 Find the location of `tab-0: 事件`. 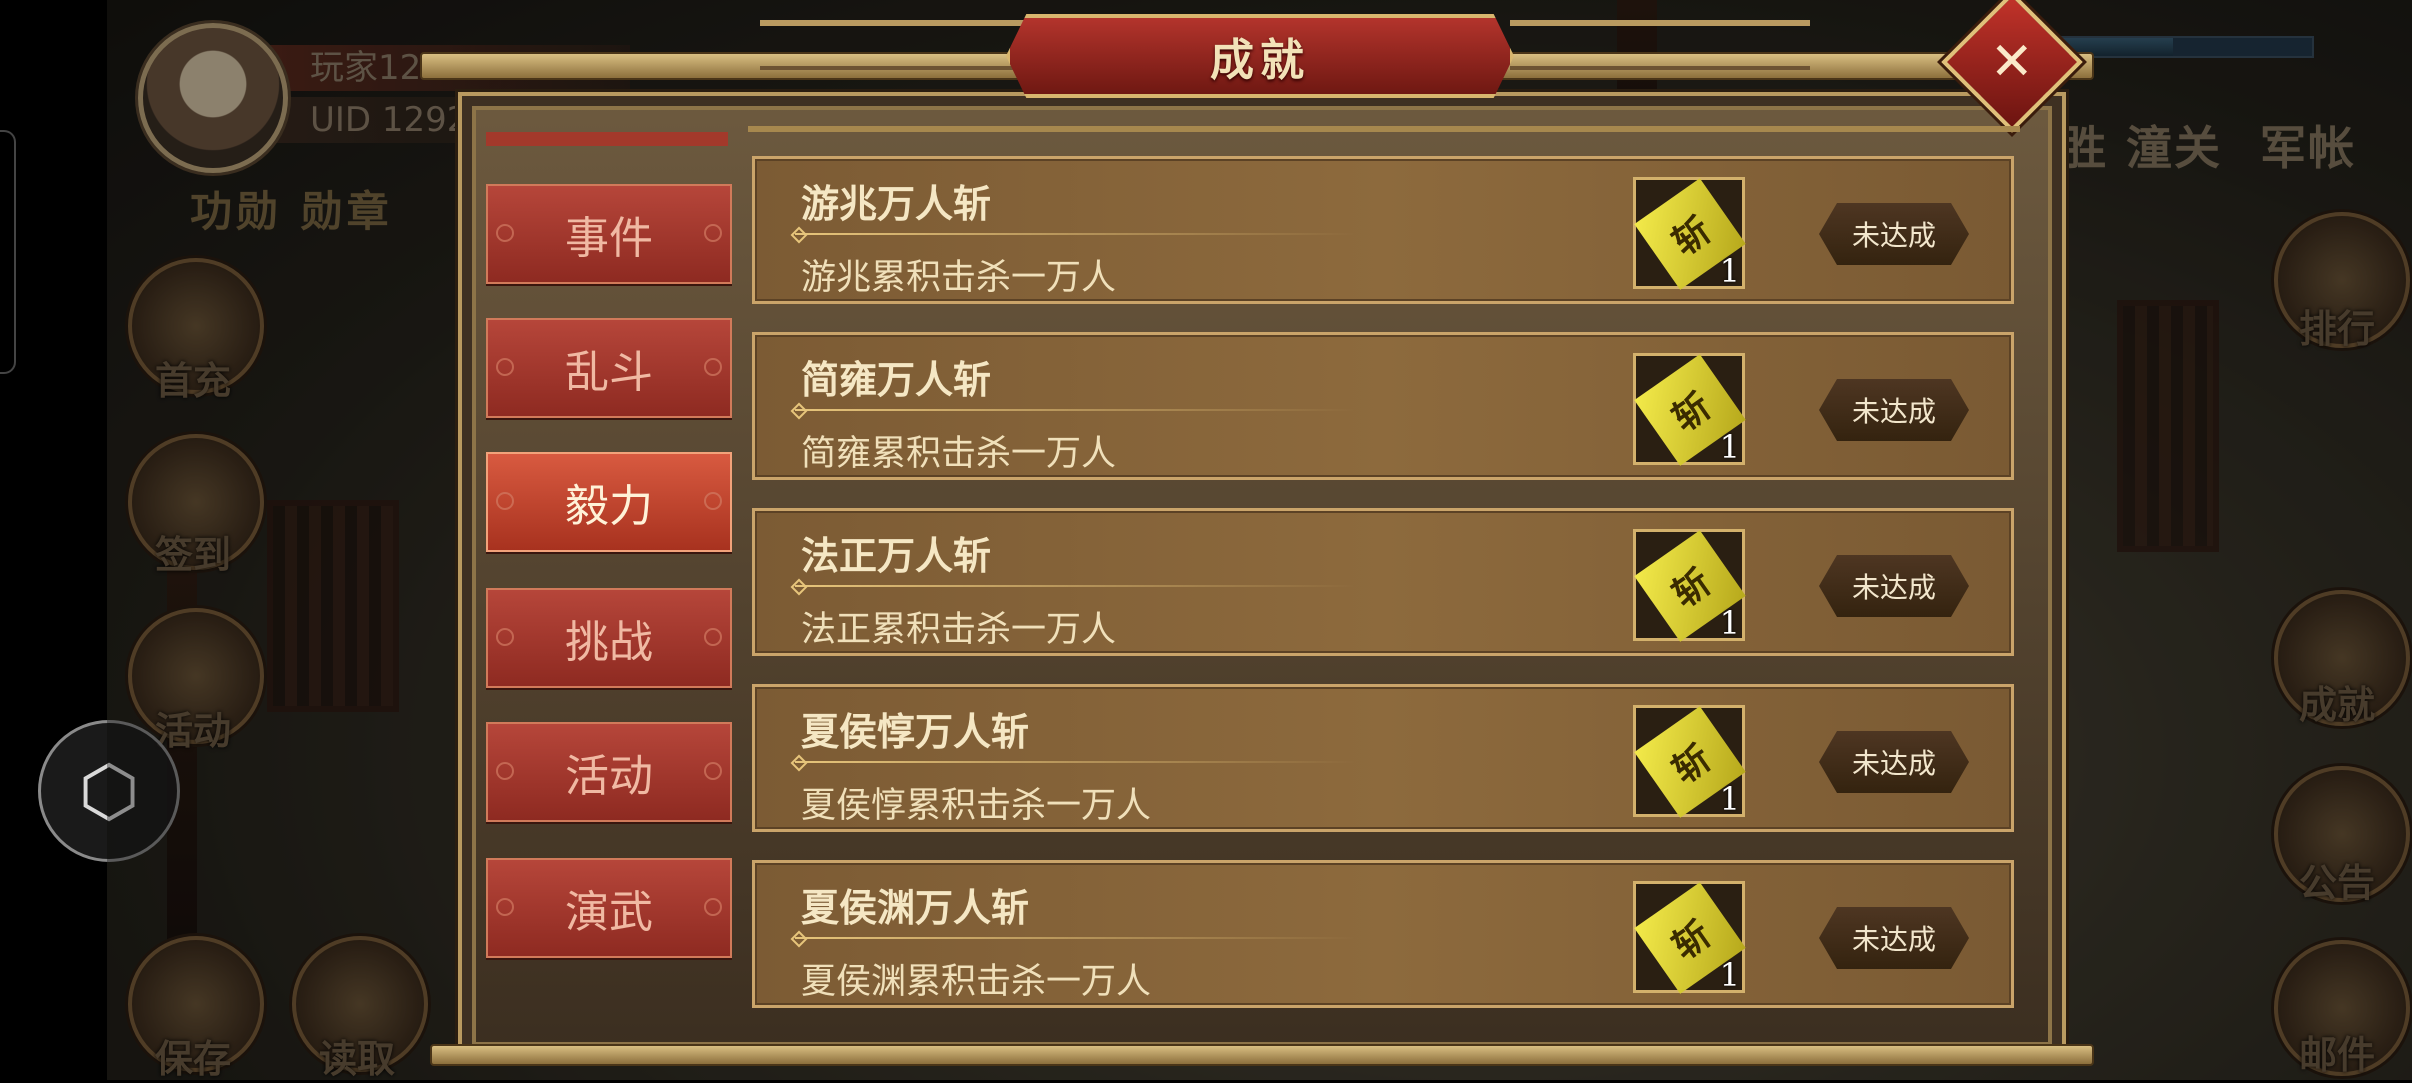

tab-0: 事件 is located at coordinates (609, 234).